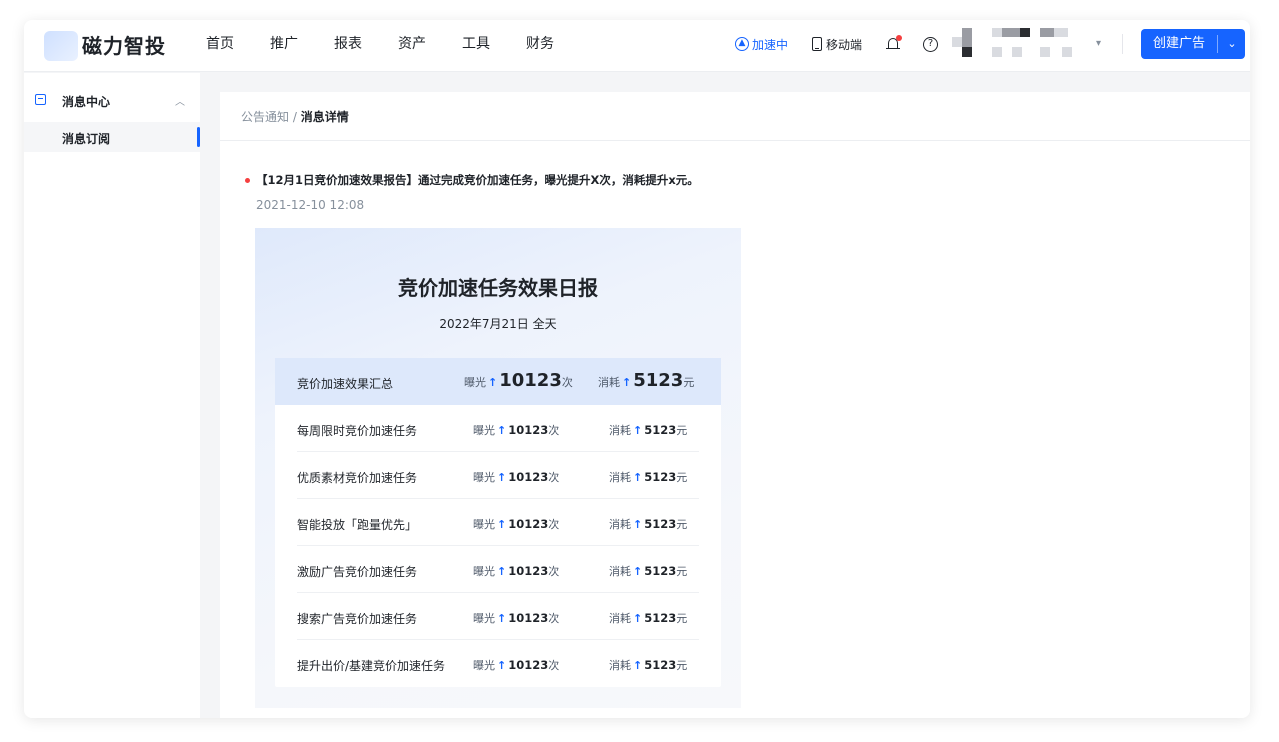  I want to click on main-nav: 首页 推广 报表 资产 工具 财务, so click(398, 46).